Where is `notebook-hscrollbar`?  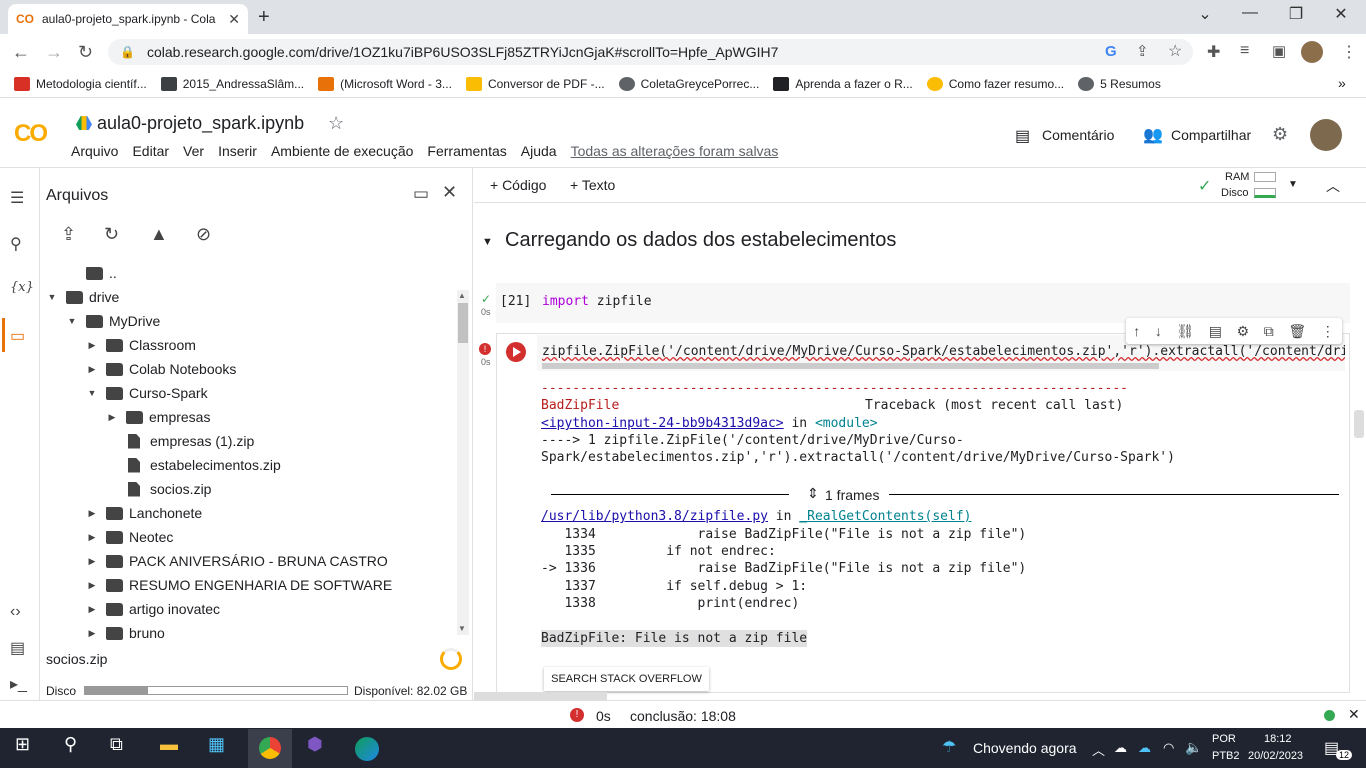
notebook-hscrollbar is located at coordinates (540, 696).